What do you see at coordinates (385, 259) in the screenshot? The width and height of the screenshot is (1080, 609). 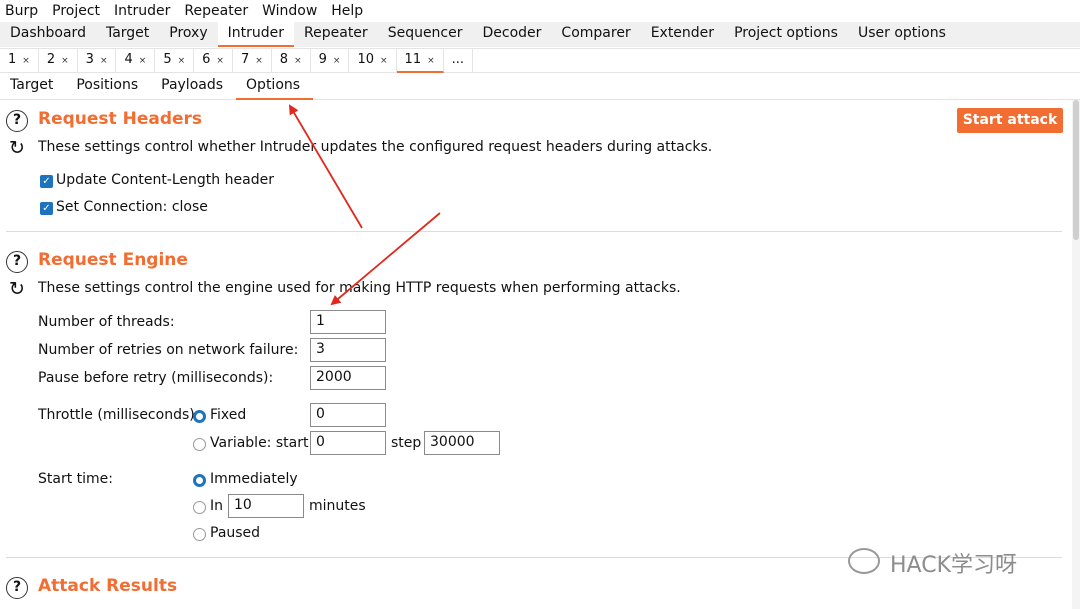 I see `arrow-to-threads-input` at bounding box center [385, 259].